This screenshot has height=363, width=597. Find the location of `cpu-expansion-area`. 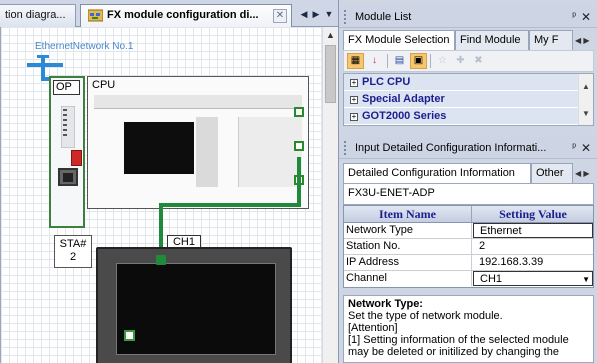

cpu-expansion-area is located at coordinates (270, 152).